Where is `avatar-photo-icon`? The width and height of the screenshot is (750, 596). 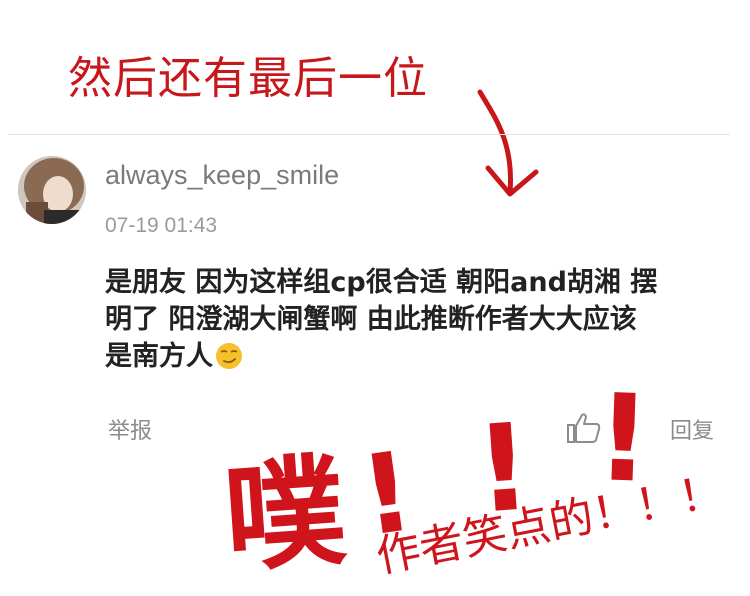 avatar-photo-icon is located at coordinates (52, 190).